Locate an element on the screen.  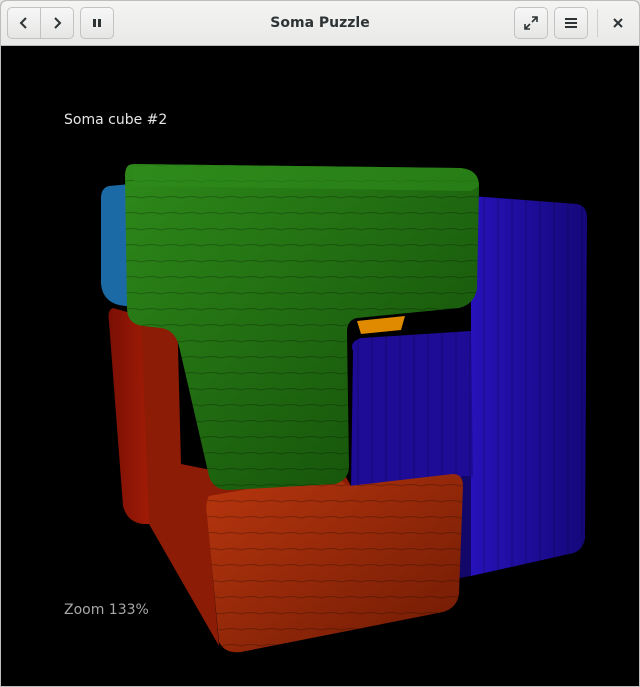
orange-piece is located at coordinates (381, 325).